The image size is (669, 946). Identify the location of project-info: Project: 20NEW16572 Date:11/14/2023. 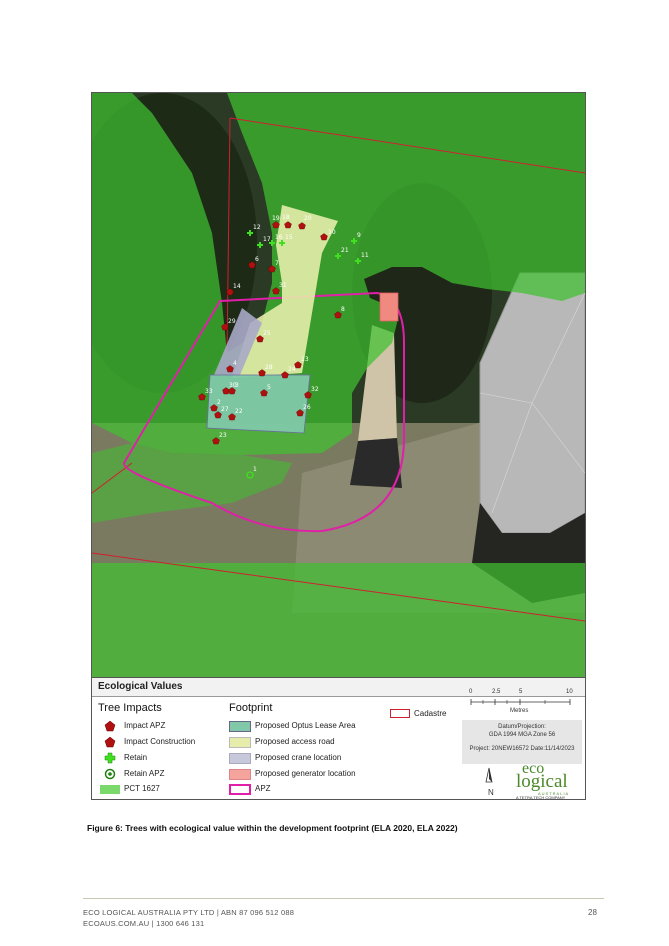
(522, 749).